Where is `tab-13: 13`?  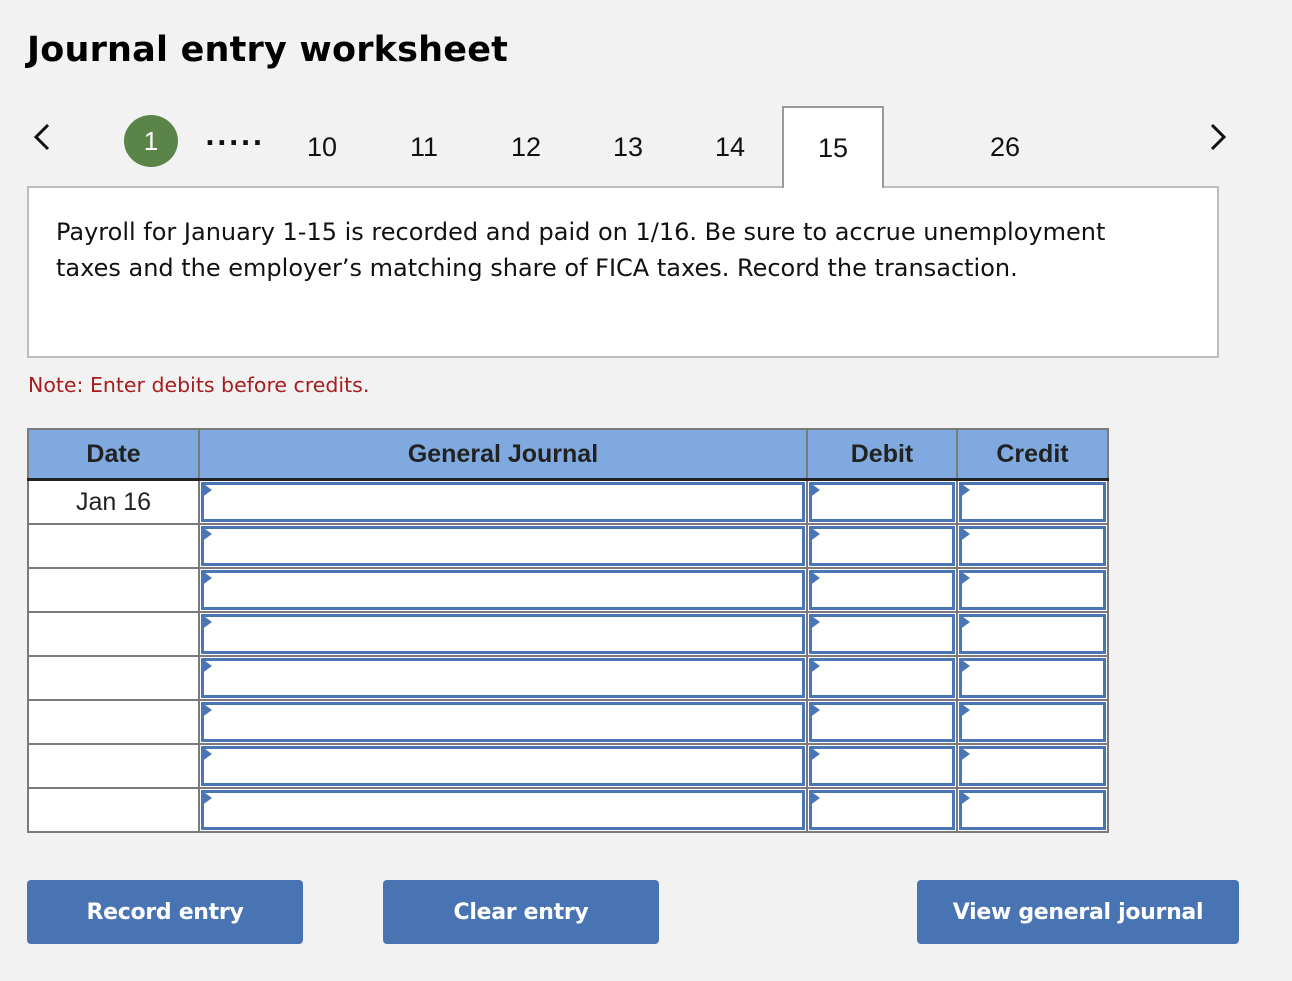 tab-13: 13 is located at coordinates (628, 147).